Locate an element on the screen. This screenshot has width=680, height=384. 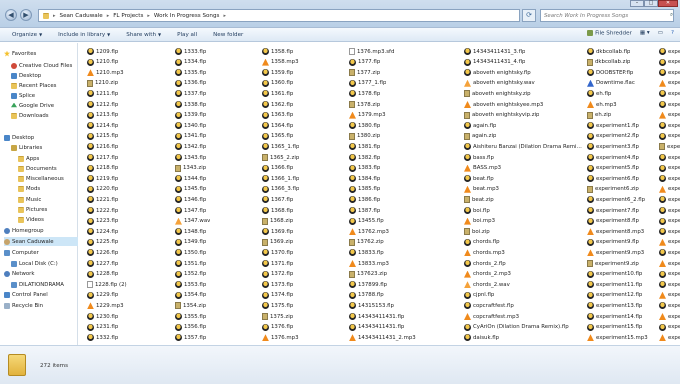
new-folder-button: New folder is located at coordinates (228, 35).